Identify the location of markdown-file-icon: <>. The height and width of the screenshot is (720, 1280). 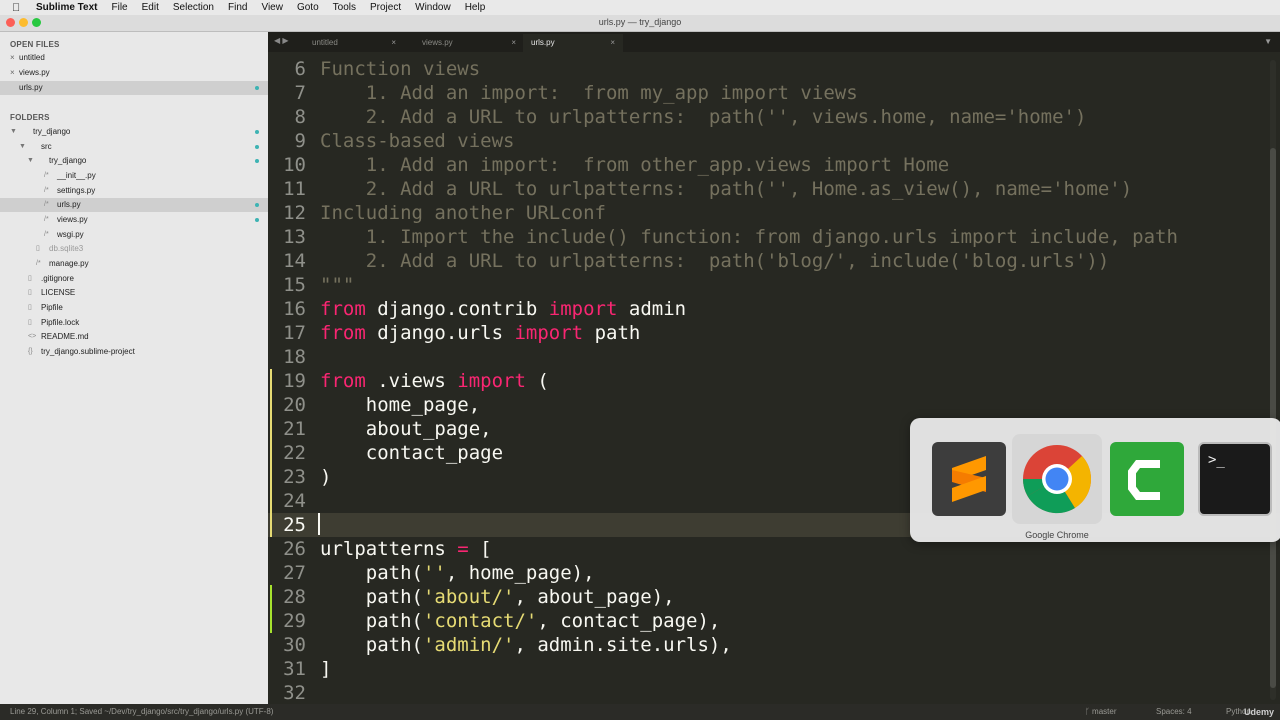
(32, 336).